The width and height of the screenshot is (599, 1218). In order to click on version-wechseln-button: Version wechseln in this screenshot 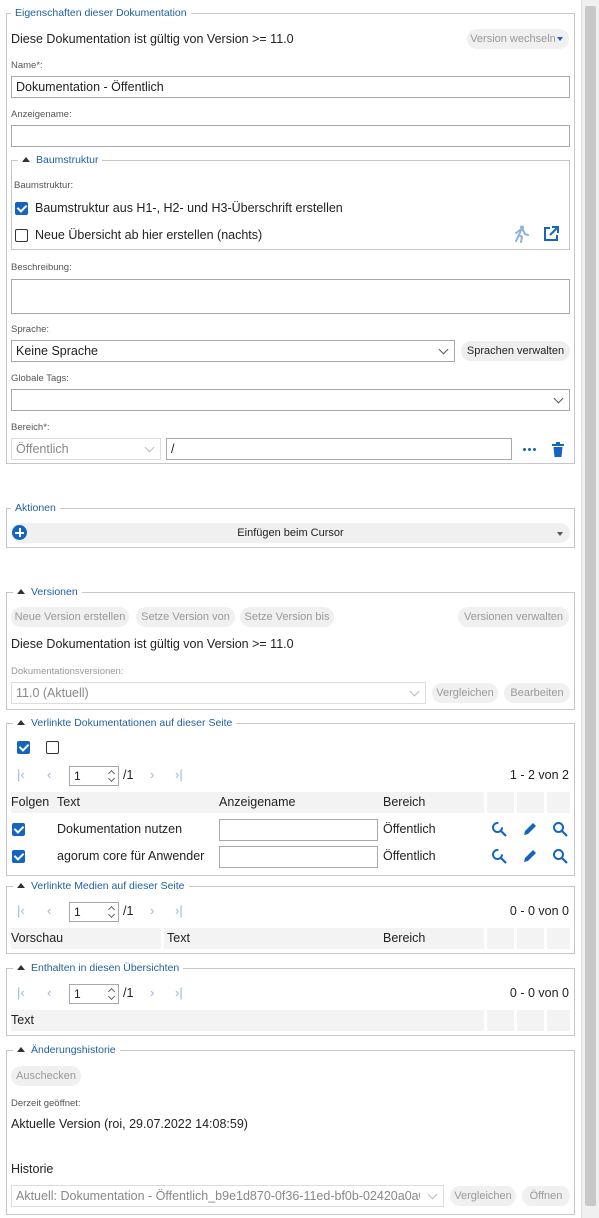, I will do `click(518, 39)`.